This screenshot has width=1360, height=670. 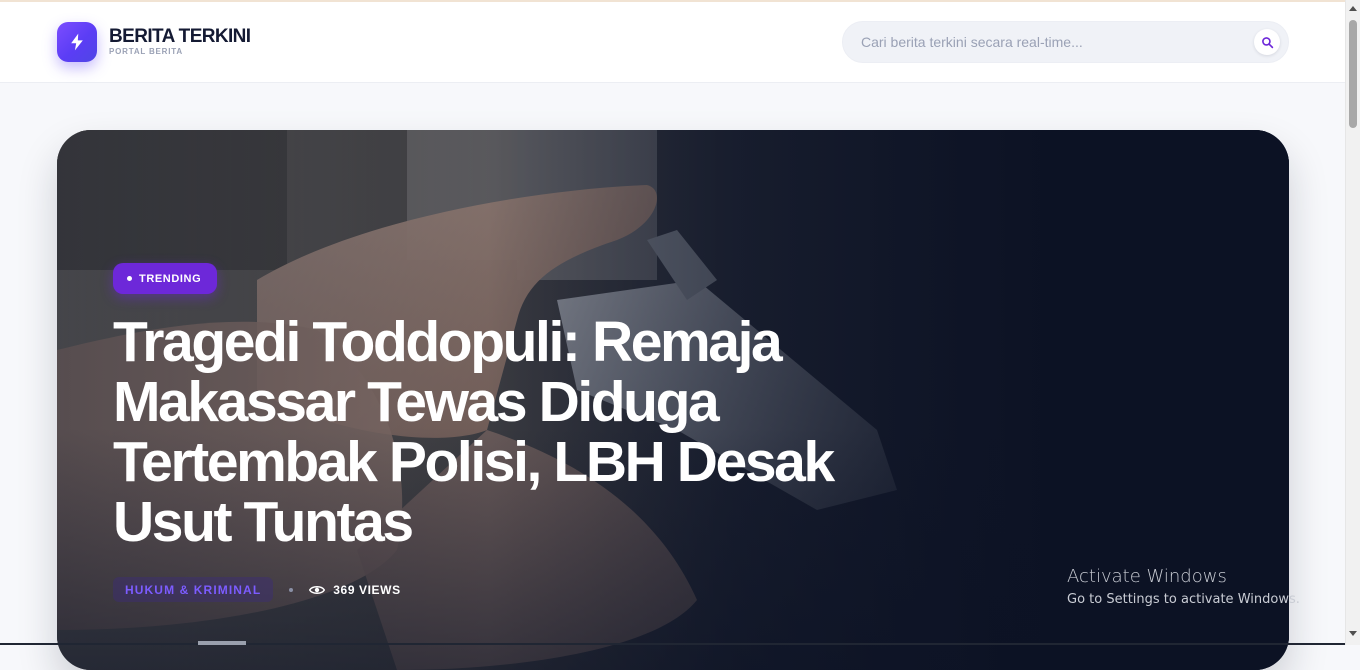 I want to click on page-scrollbar, so click(x=1352, y=322).